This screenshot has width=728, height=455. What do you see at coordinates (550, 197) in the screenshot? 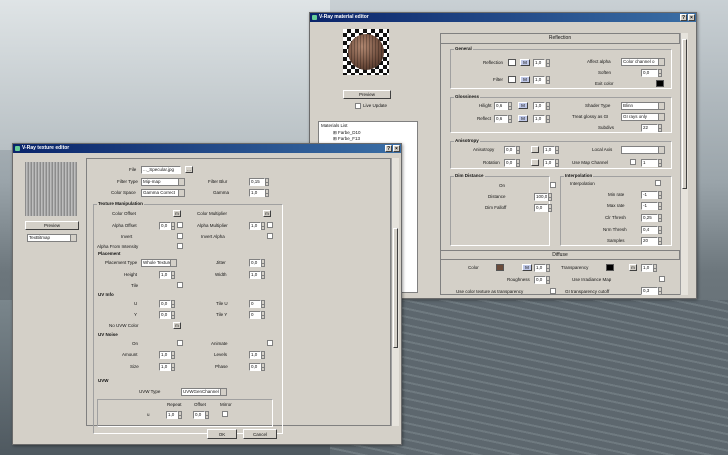
I see `distance-spinner` at bounding box center [550, 197].